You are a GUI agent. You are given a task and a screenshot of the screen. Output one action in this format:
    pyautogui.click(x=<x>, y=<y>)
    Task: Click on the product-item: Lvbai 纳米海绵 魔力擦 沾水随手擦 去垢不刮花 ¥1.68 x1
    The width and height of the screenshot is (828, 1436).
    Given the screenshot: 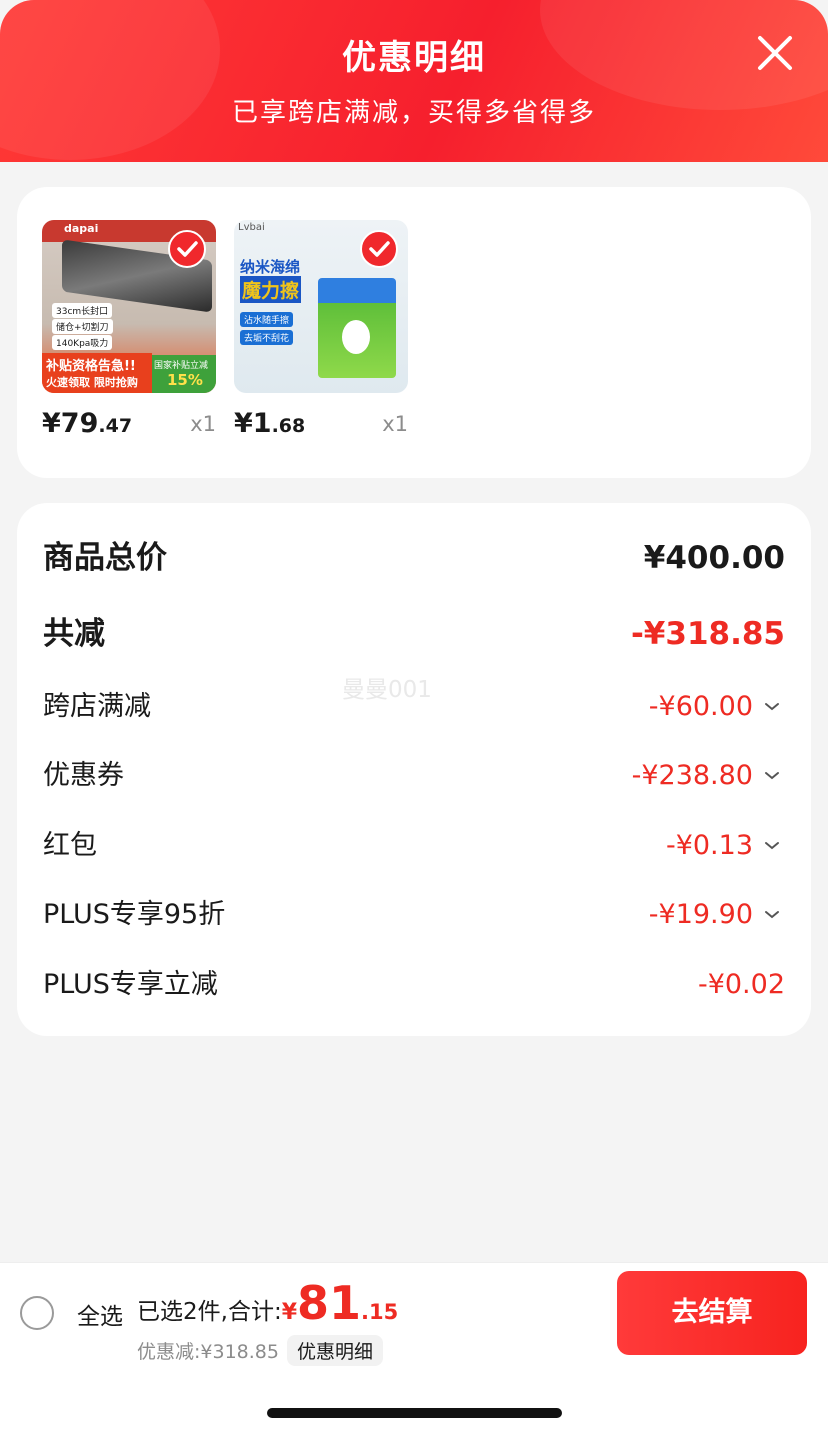 What is the action you would take?
    pyautogui.click(x=321, y=329)
    